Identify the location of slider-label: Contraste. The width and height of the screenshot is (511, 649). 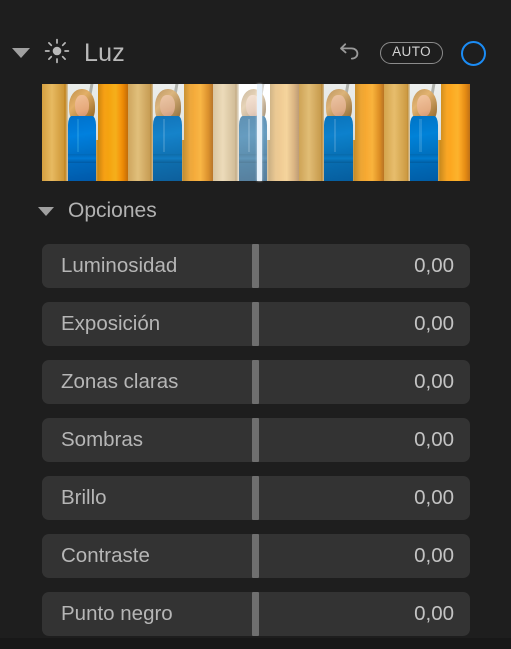
(105, 555).